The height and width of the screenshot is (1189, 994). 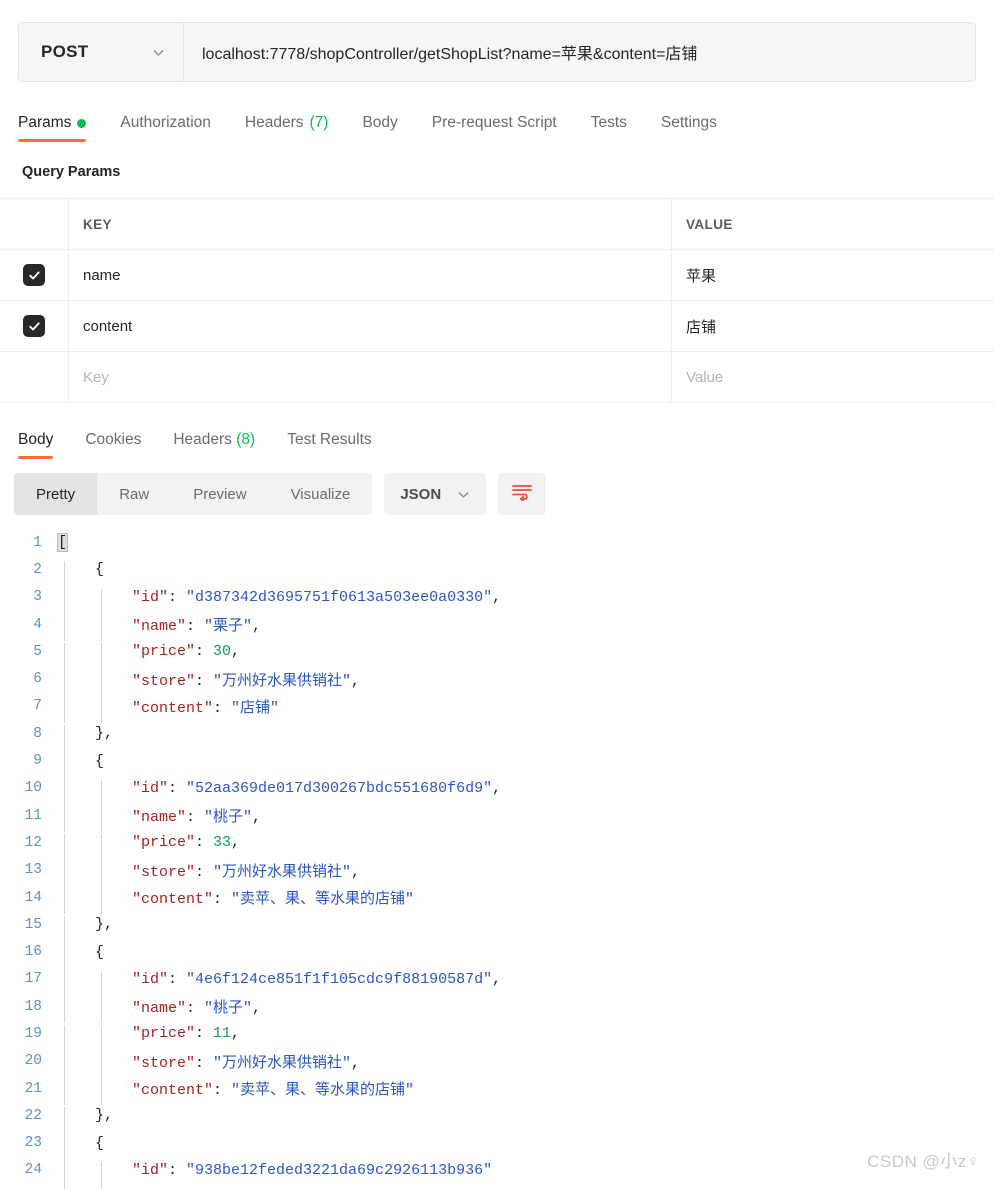 I want to click on tab-tests: Tests, so click(x=609, y=128).